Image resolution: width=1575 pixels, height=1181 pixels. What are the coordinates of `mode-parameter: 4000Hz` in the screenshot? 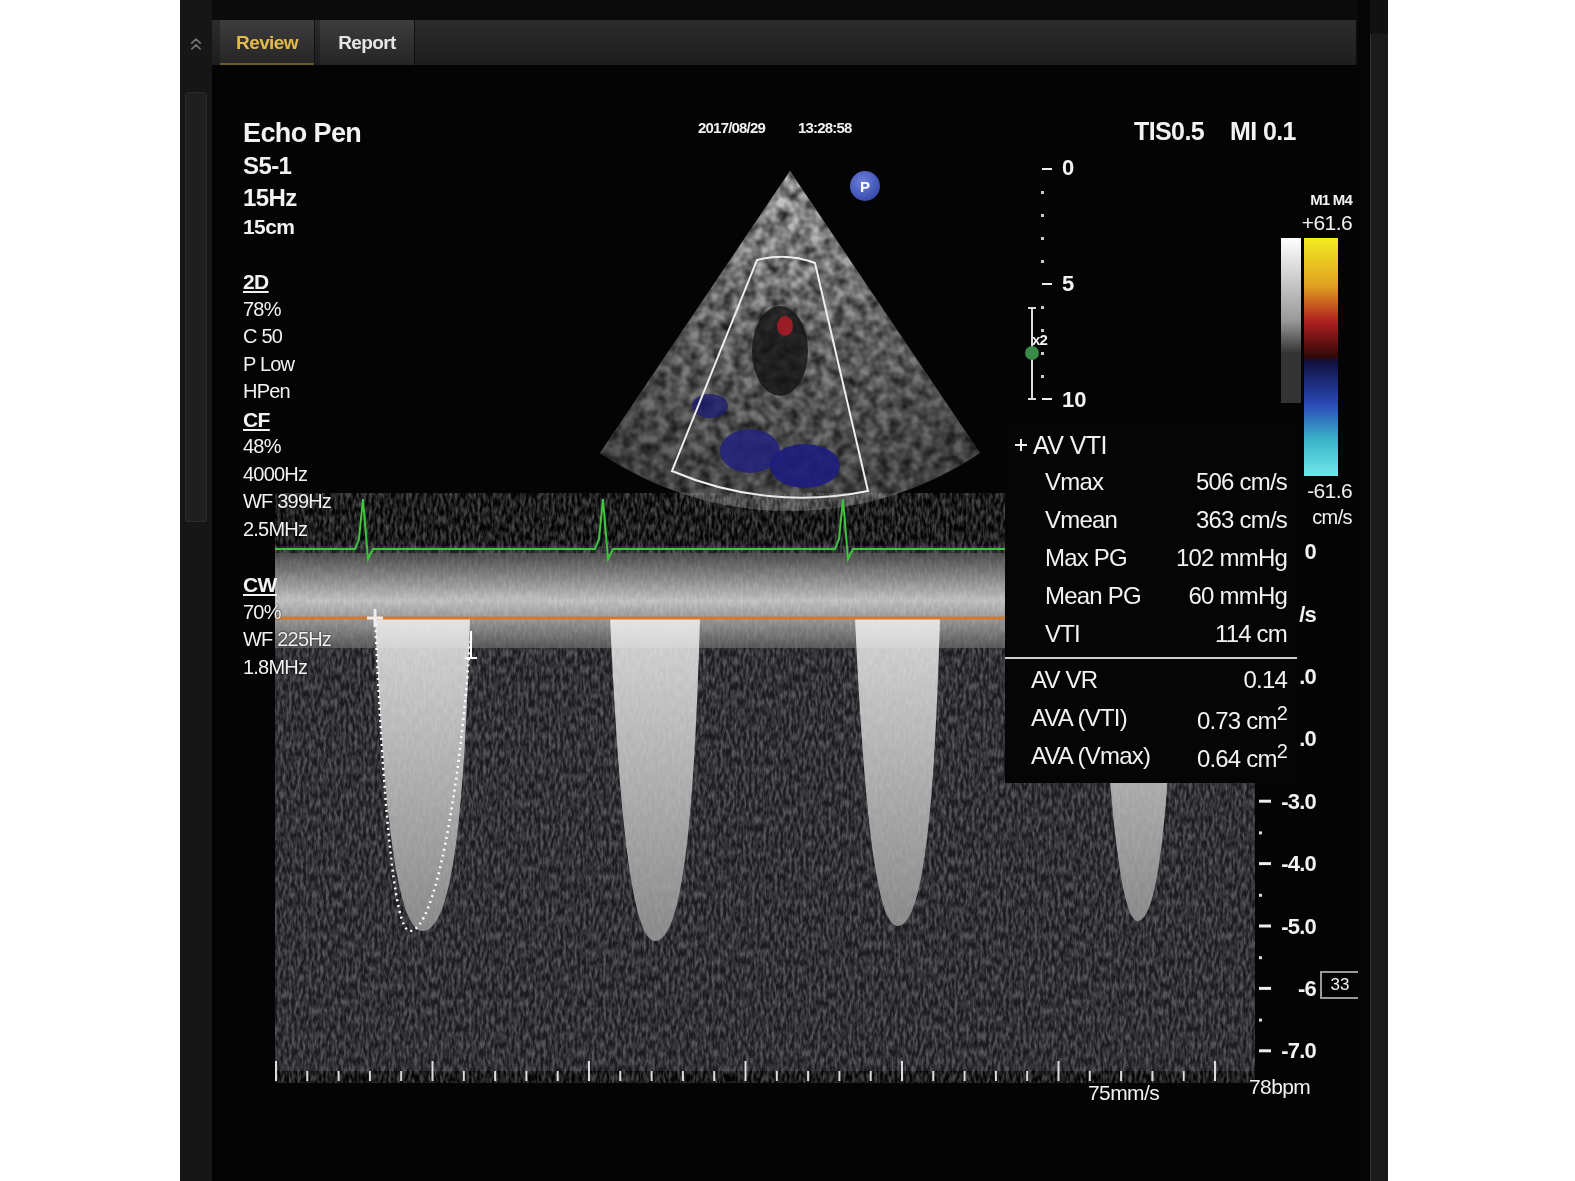 It's located at (276, 474).